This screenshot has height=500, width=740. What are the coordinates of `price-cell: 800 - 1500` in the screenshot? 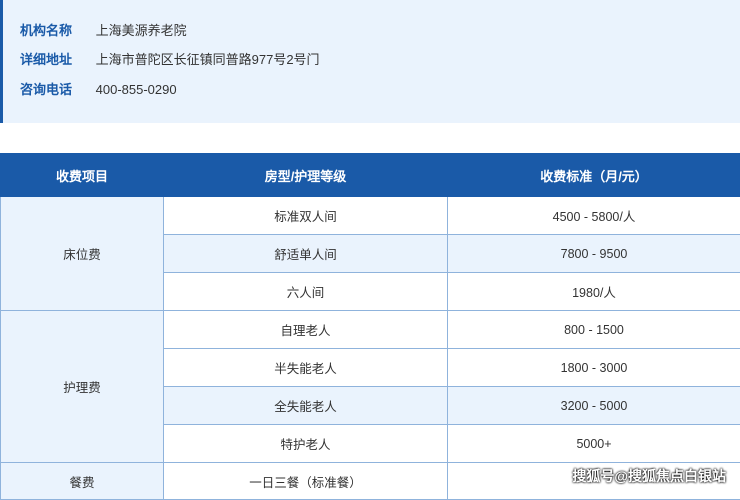 It's located at (594, 330).